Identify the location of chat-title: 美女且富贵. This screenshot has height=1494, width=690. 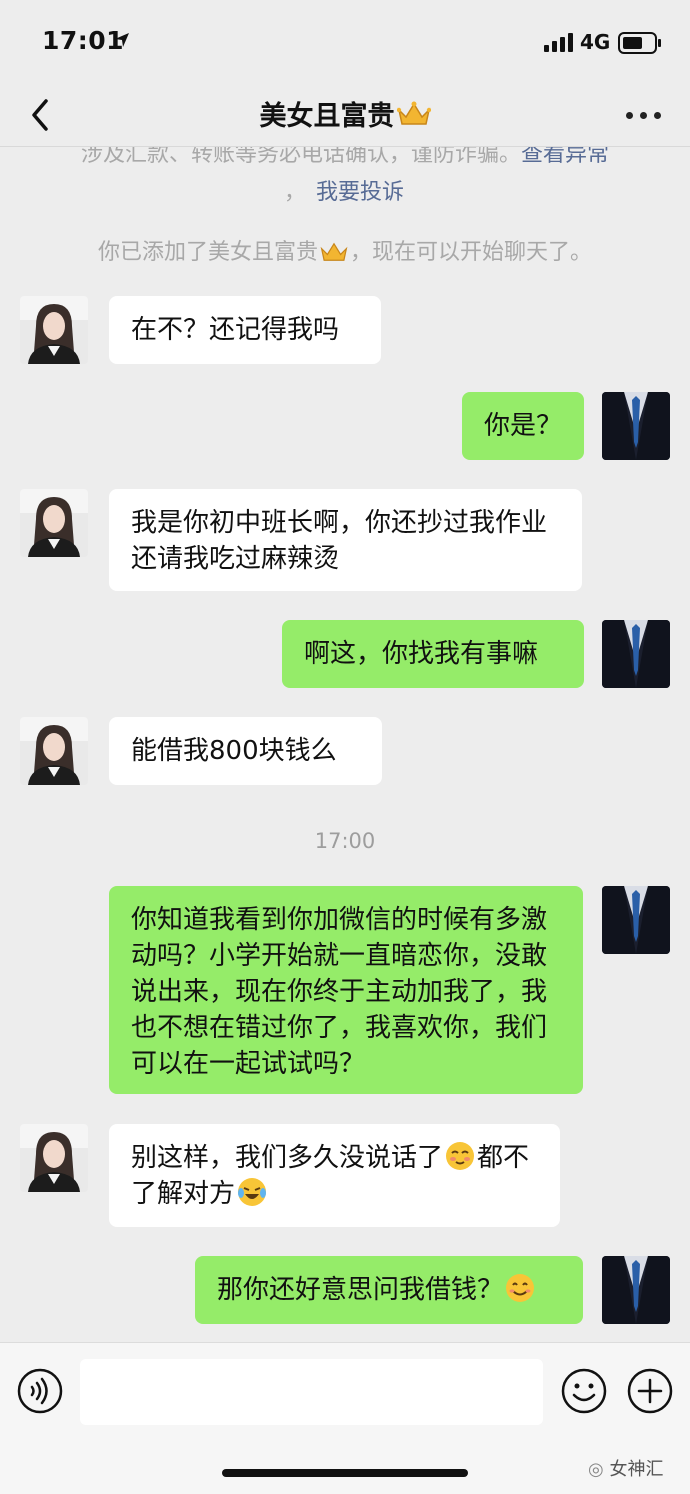
(345, 113).